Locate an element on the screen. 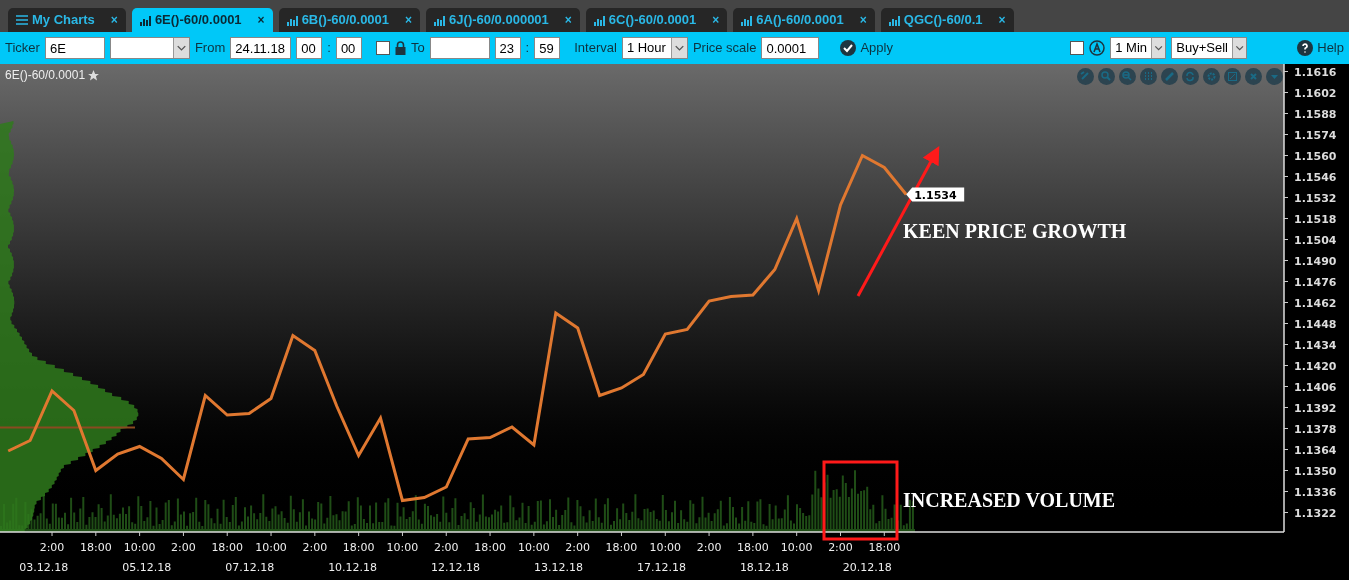 This screenshot has height=580, width=1349. tab: My Charts × is located at coordinates (67, 20).